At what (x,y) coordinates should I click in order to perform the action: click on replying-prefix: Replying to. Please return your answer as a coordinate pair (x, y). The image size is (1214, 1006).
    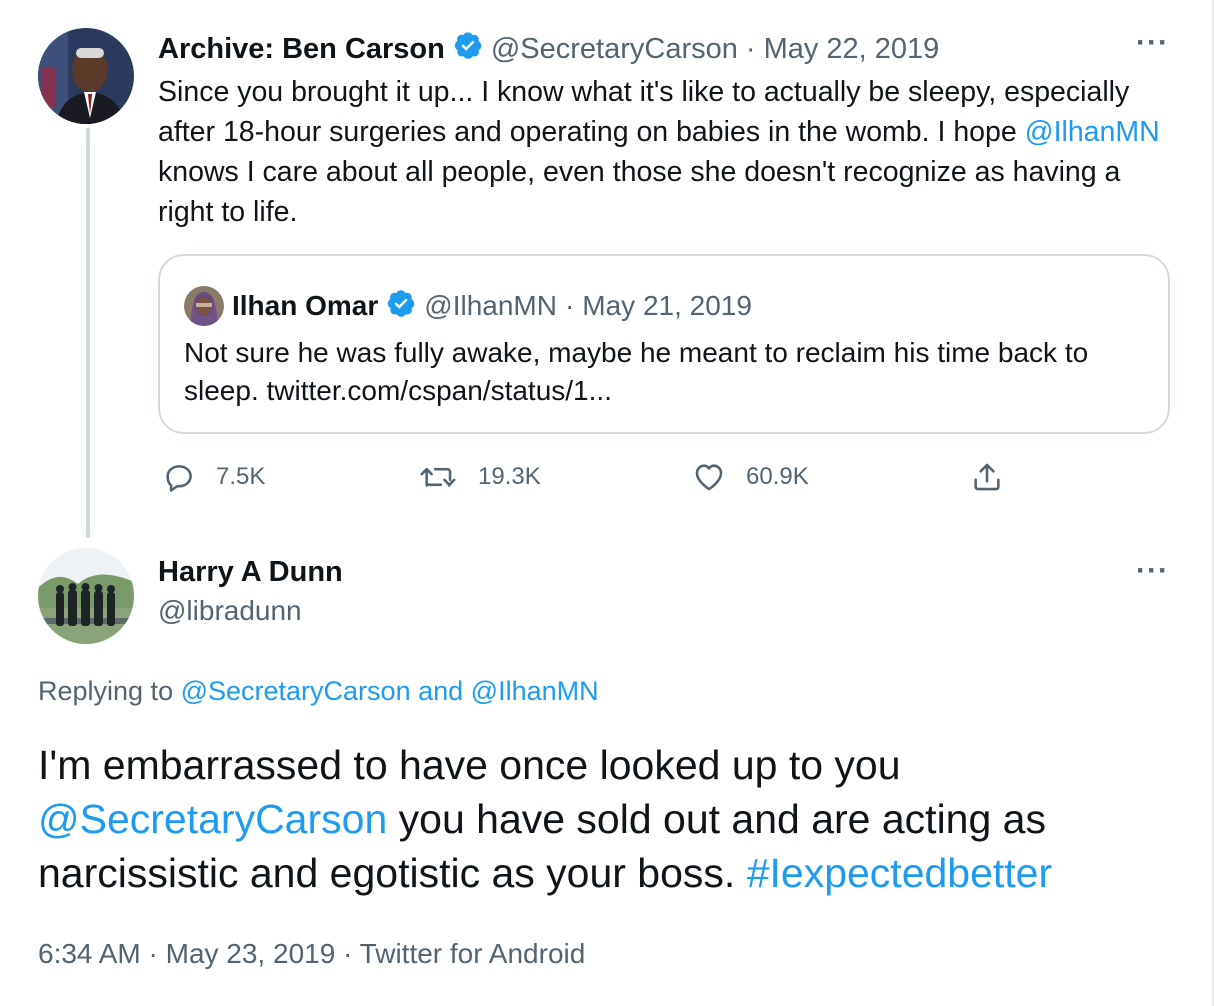
    Looking at the image, I should click on (109, 691).